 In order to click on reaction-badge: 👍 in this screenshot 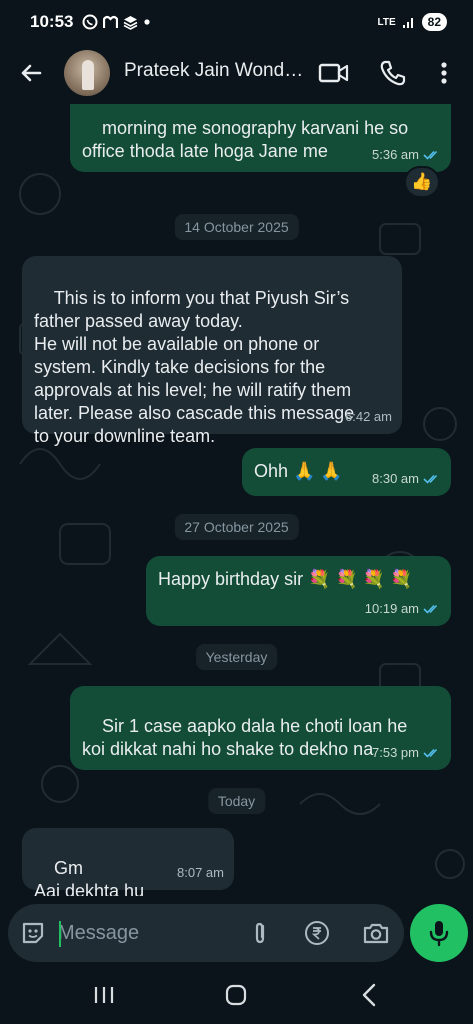, I will do `click(422, 182)`.